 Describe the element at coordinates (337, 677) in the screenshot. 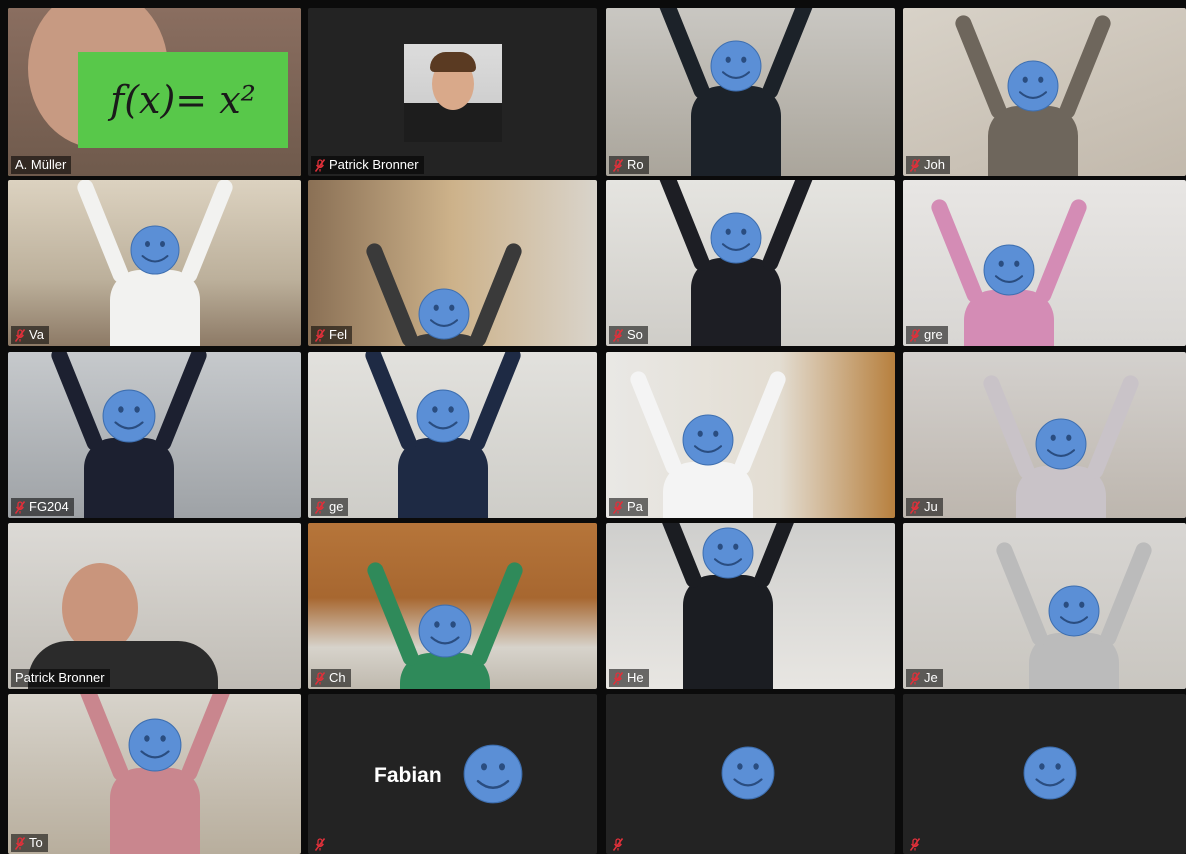

I see `participant-name: Ch` at that location.